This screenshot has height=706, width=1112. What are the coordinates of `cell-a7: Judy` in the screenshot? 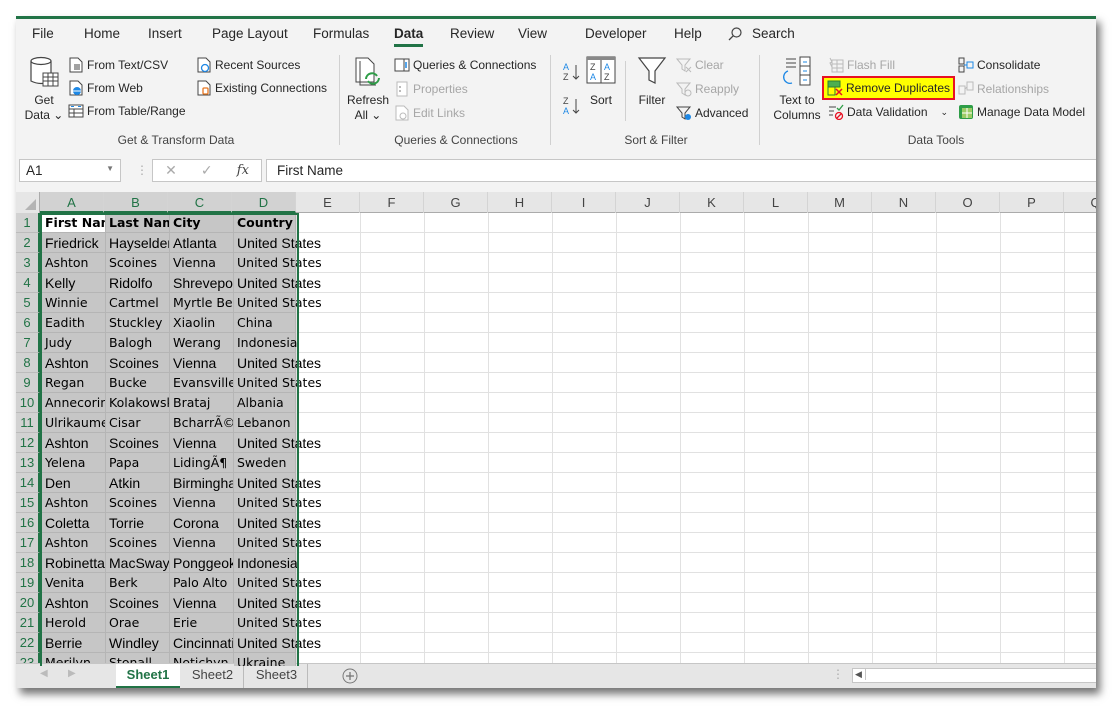 It's located at (74, 343).